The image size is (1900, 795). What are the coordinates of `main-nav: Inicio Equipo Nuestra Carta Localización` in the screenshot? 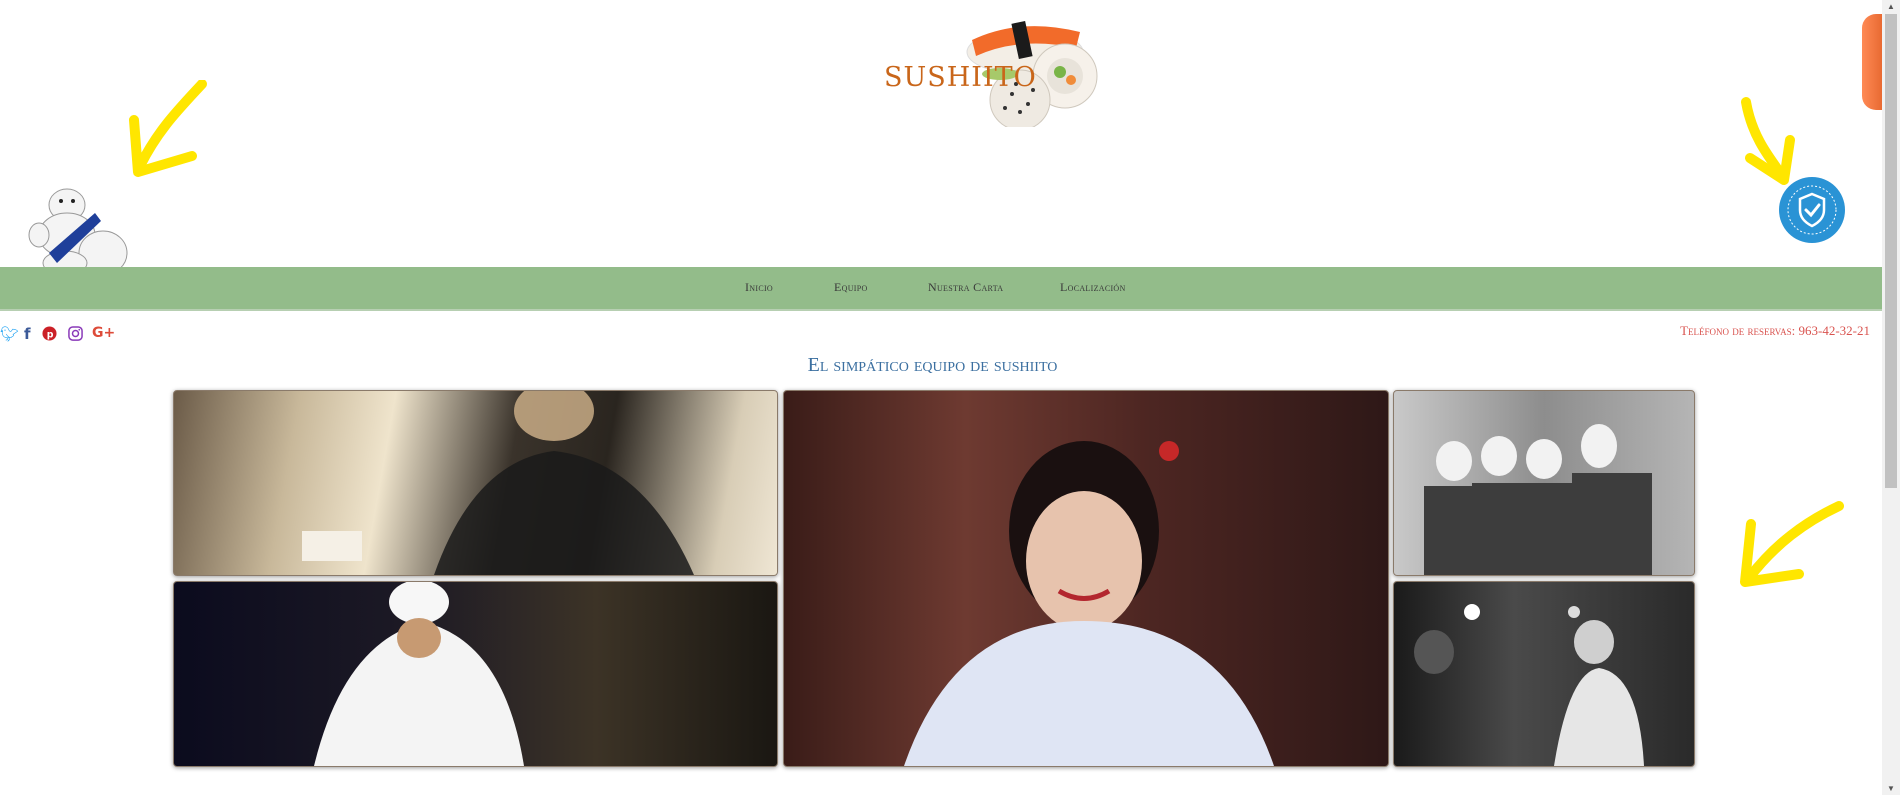 It's located at (941, 289).